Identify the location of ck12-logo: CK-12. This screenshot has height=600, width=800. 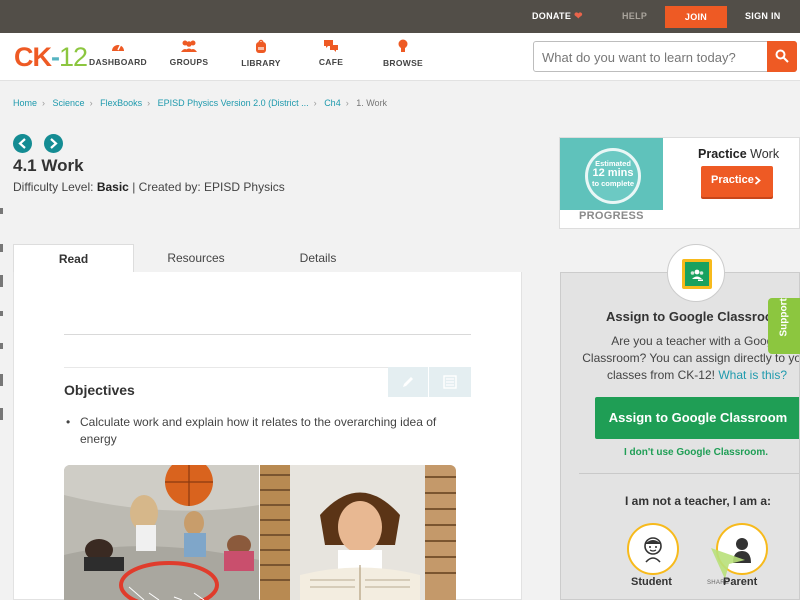
(51, 57).